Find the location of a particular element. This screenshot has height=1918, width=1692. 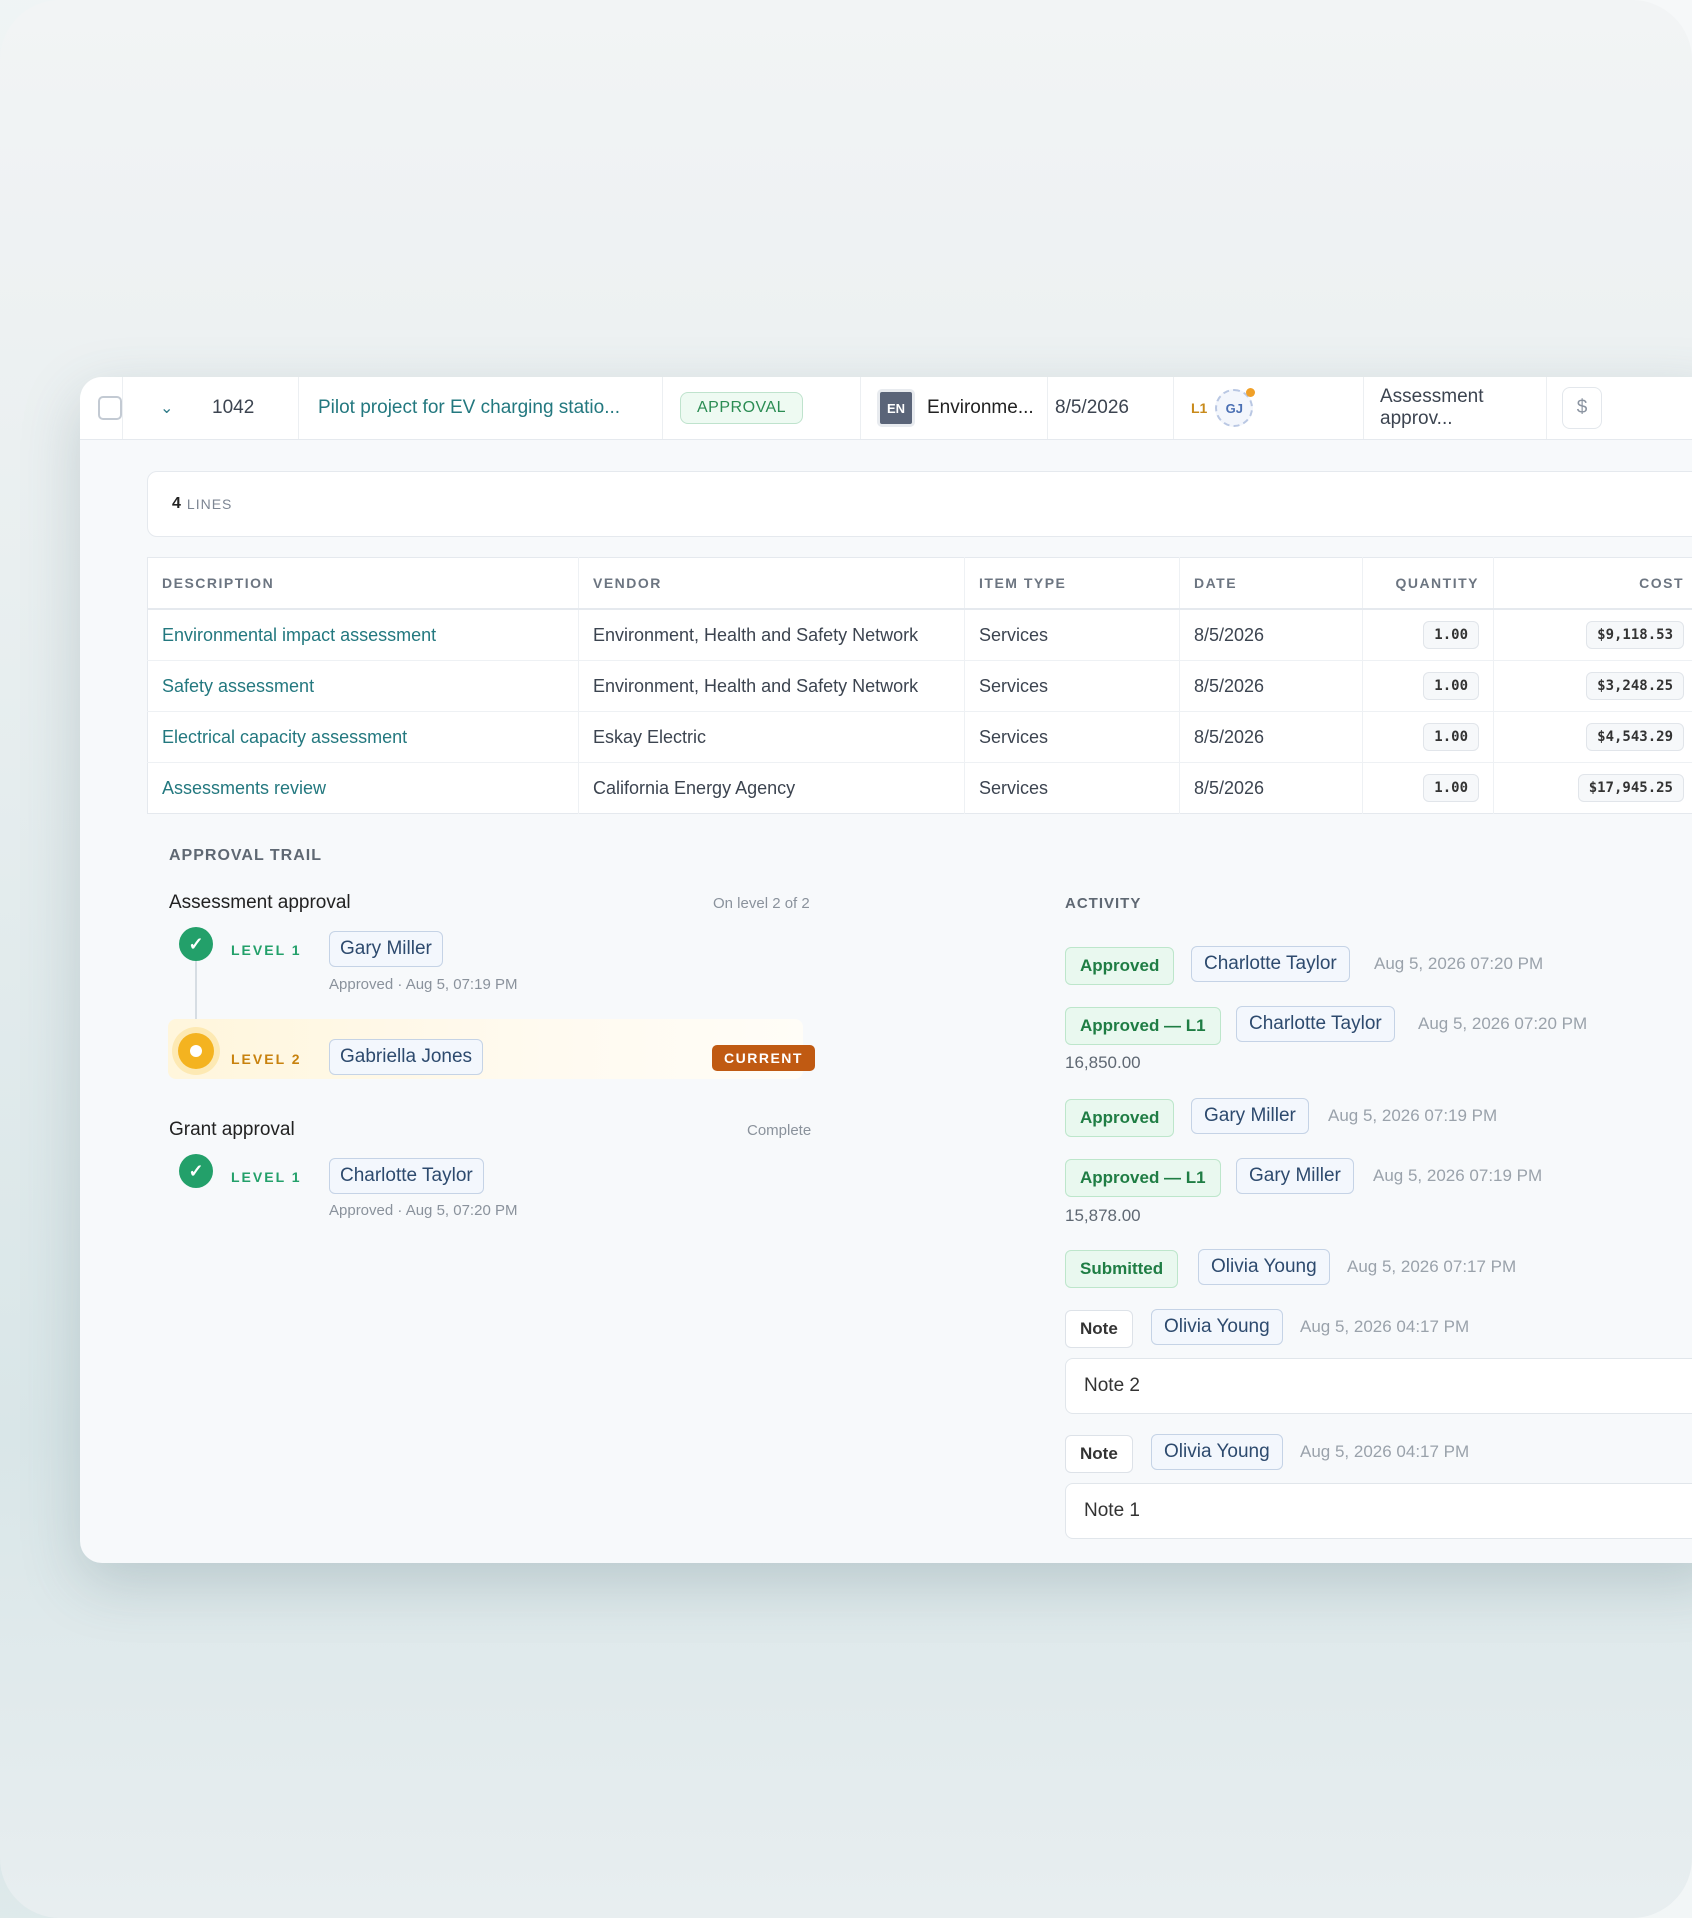

line-description-link: Environmental impact assessment is located at coordinates (299, 635).